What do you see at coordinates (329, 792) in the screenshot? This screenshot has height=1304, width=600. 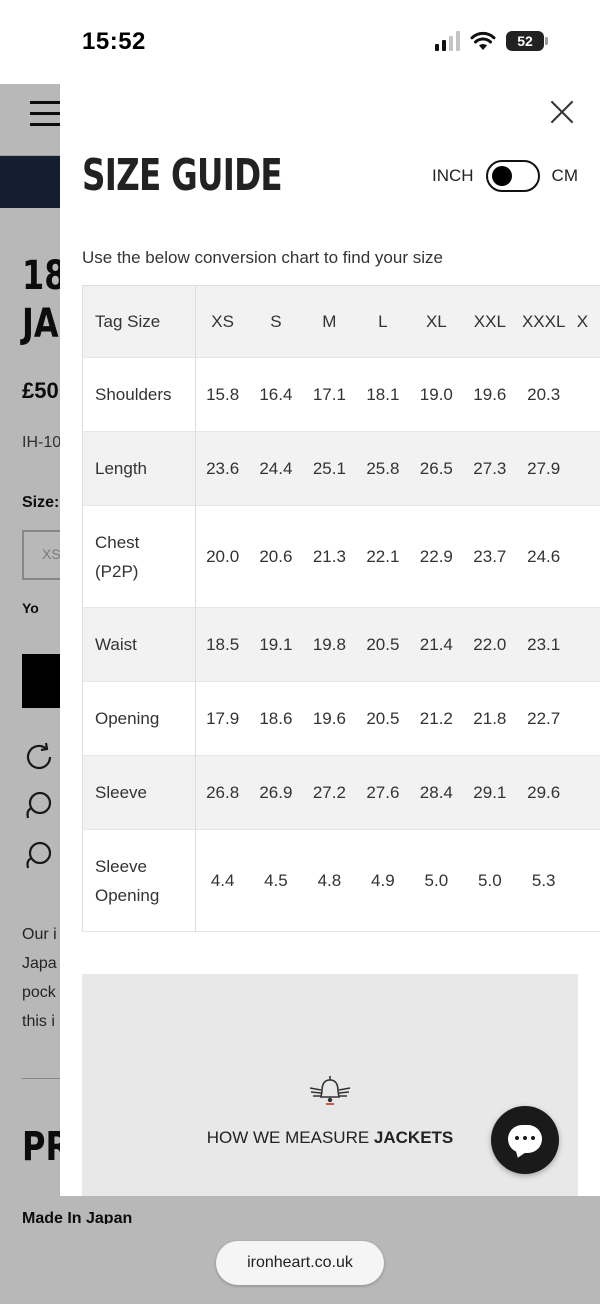 I see `table-cell: 27.2` at bounding box center [329, 792].